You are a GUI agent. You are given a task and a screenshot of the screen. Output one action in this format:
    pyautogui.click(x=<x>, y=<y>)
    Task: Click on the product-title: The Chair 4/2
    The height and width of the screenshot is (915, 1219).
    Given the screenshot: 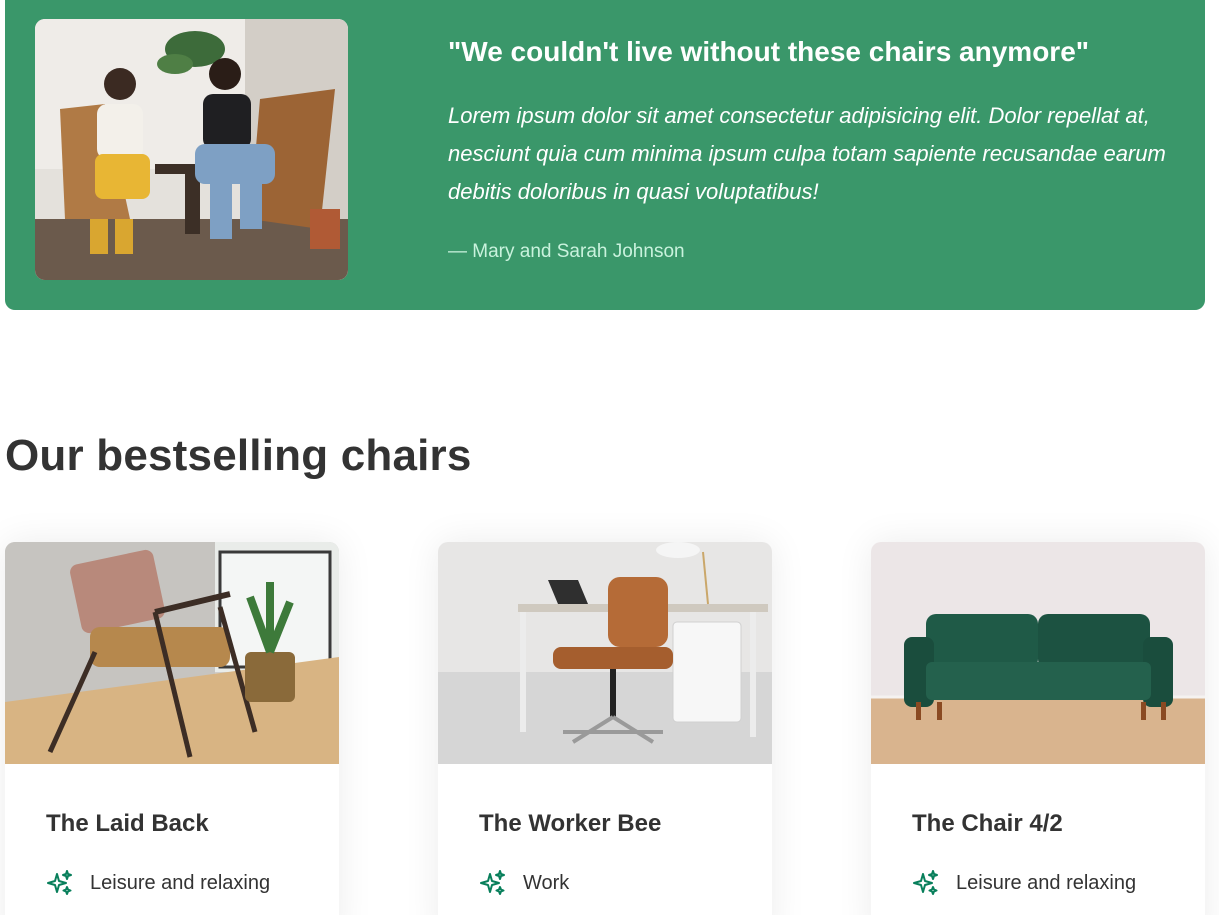 What is the action you would take?
    pyautogui.click(x=987, y=824)
    